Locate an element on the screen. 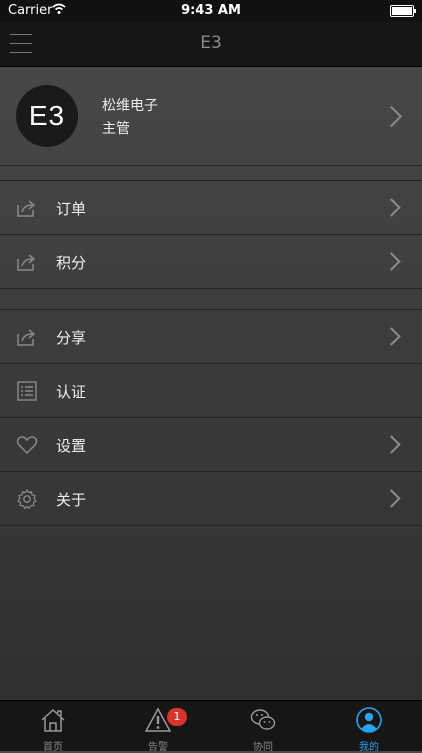 Image resolution: width=422 pixels, height=753 pixels. avatar: E3 is located at coordinates (47, 116).